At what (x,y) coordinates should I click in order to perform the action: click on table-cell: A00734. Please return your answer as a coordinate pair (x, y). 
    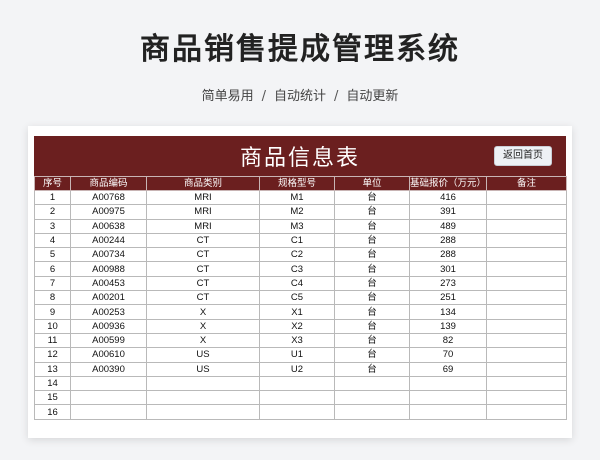
    Looking at the image, I should click on (108, 255).